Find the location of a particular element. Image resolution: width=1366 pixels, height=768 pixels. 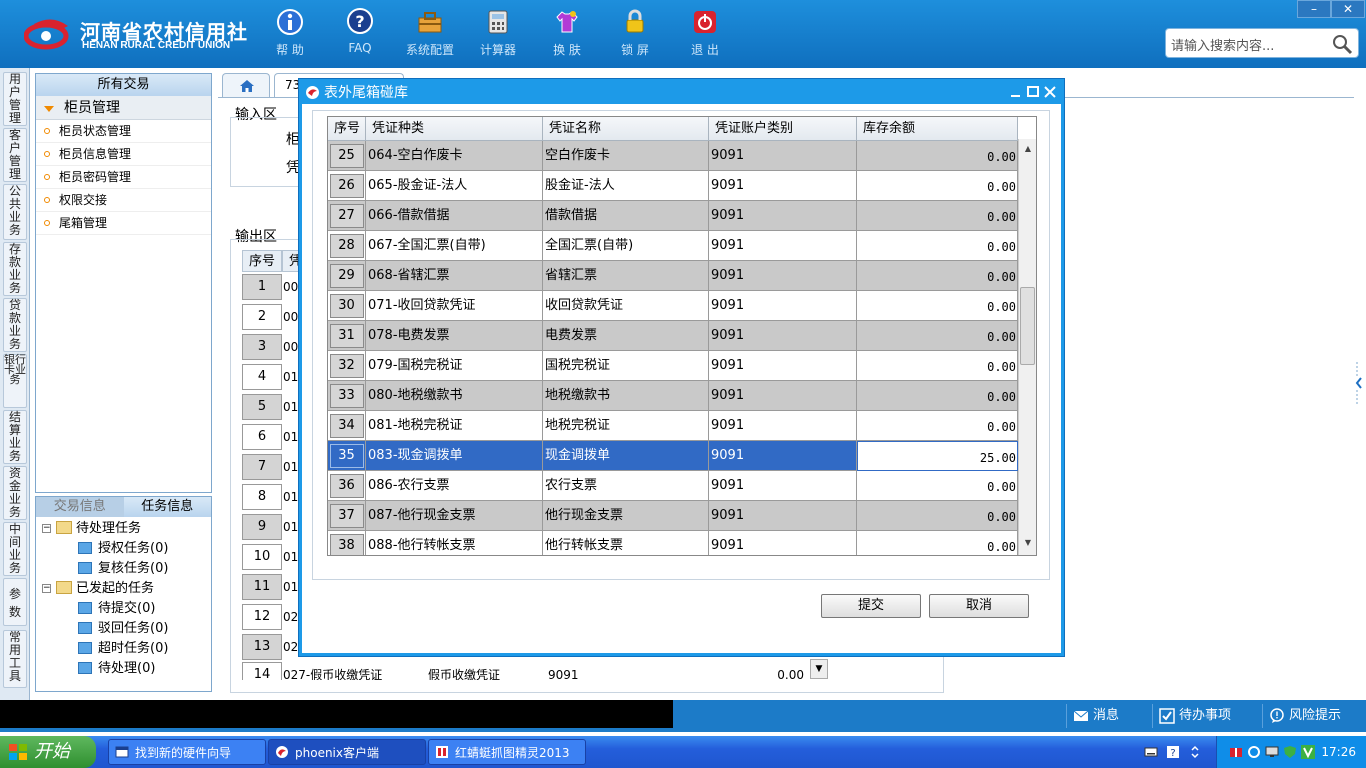

taskbar-item-hardware-wizard: 找到新的硬件向导 is located at coordinates (187, 752).